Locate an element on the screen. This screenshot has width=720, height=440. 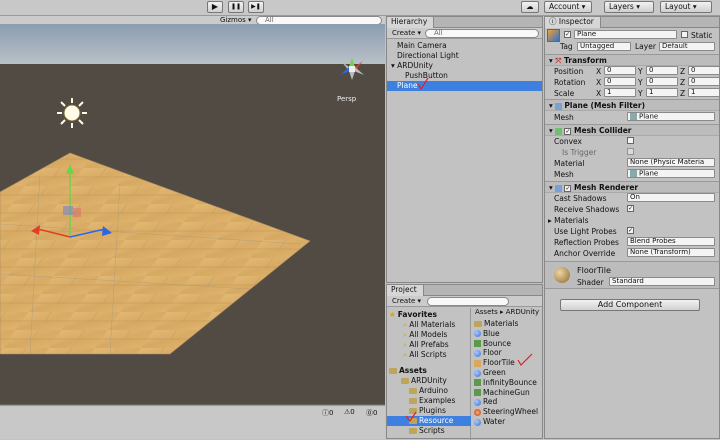
material-icon is located at coordinates (477, 402).